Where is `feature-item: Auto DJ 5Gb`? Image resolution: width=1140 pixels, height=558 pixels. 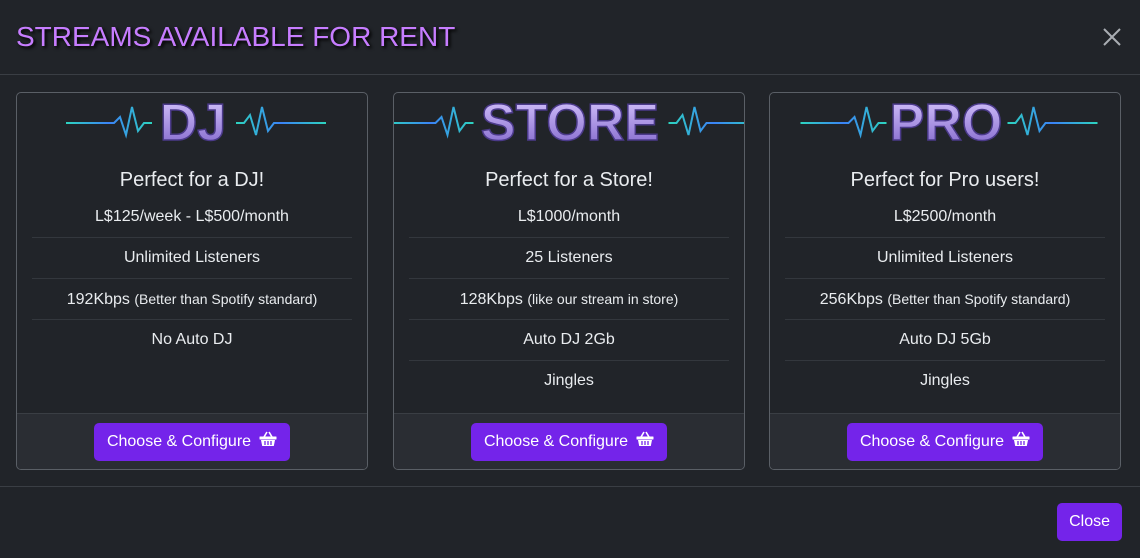 feature-item: Auto DJ 5Gb is located at coordinates (945, 340).